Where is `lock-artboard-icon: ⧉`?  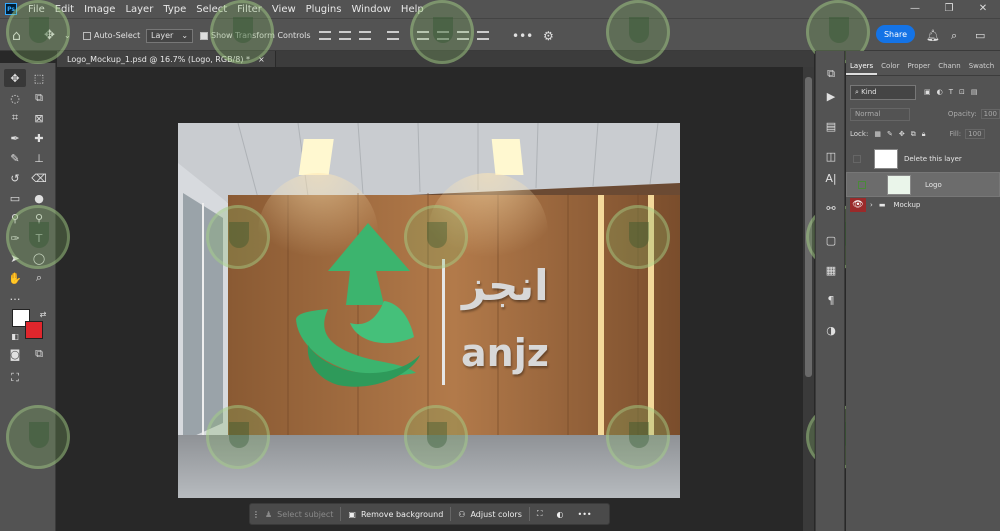 lock-artboard-icon: ⧉ is located at coordinates (913, 134).